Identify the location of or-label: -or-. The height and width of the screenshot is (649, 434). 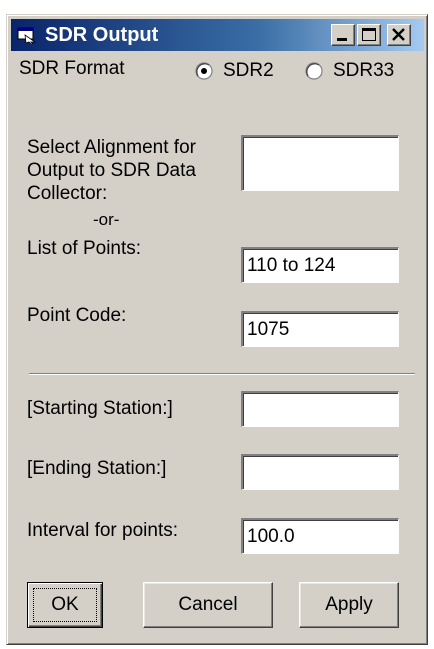
(106, 219).